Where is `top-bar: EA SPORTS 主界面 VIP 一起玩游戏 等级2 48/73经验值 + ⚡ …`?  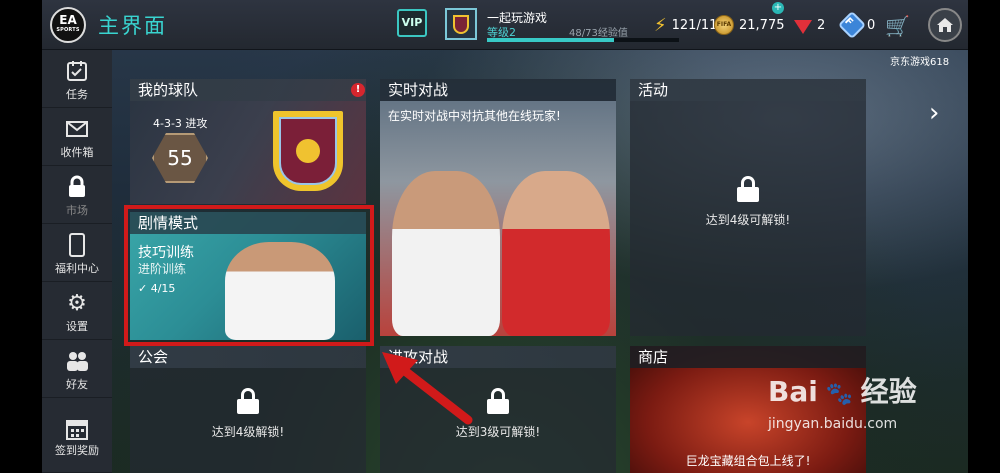 top-bar: EA SPORTS 主界面 VIP 一起玩游戏 等级2 48/73经验值 + ⚡ … is located at coordinates (505, 25).